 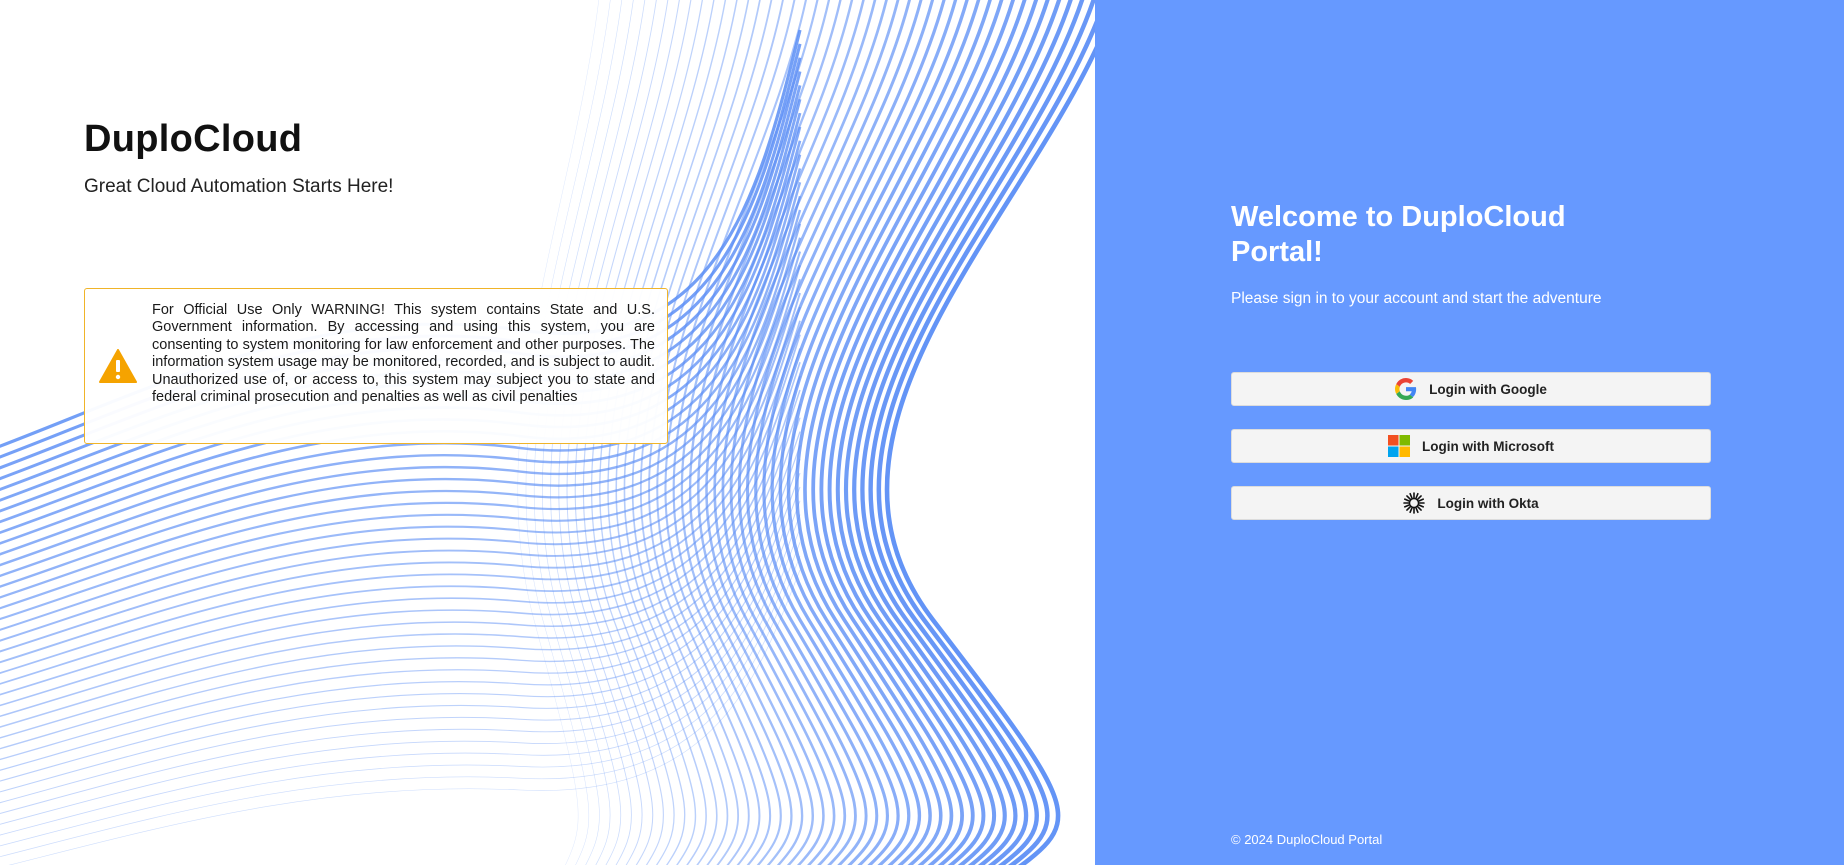 What do you see at coordinates (1307, 839) in the screenshot?
I see `footer-copyright: © 2024 DuploCloud Portal` at bounding box center [1307, 839].